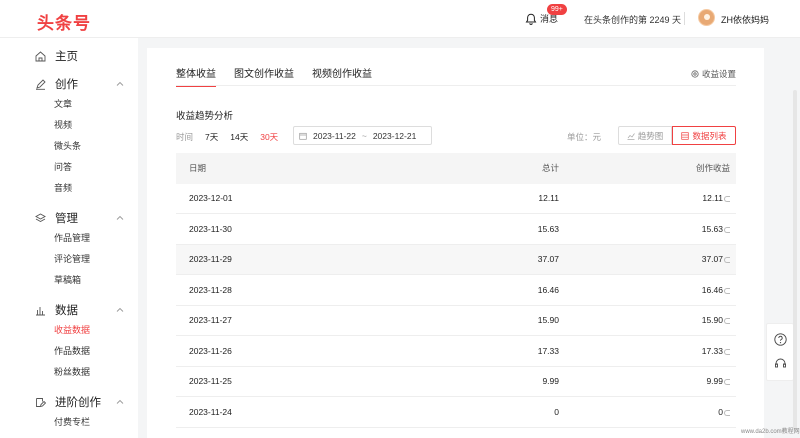 The height and width of the screenshot is (438, 800). Describe the element at coordinates (745, 19) in the screenshot. I see `username: ZH依依妈妈` at that location.